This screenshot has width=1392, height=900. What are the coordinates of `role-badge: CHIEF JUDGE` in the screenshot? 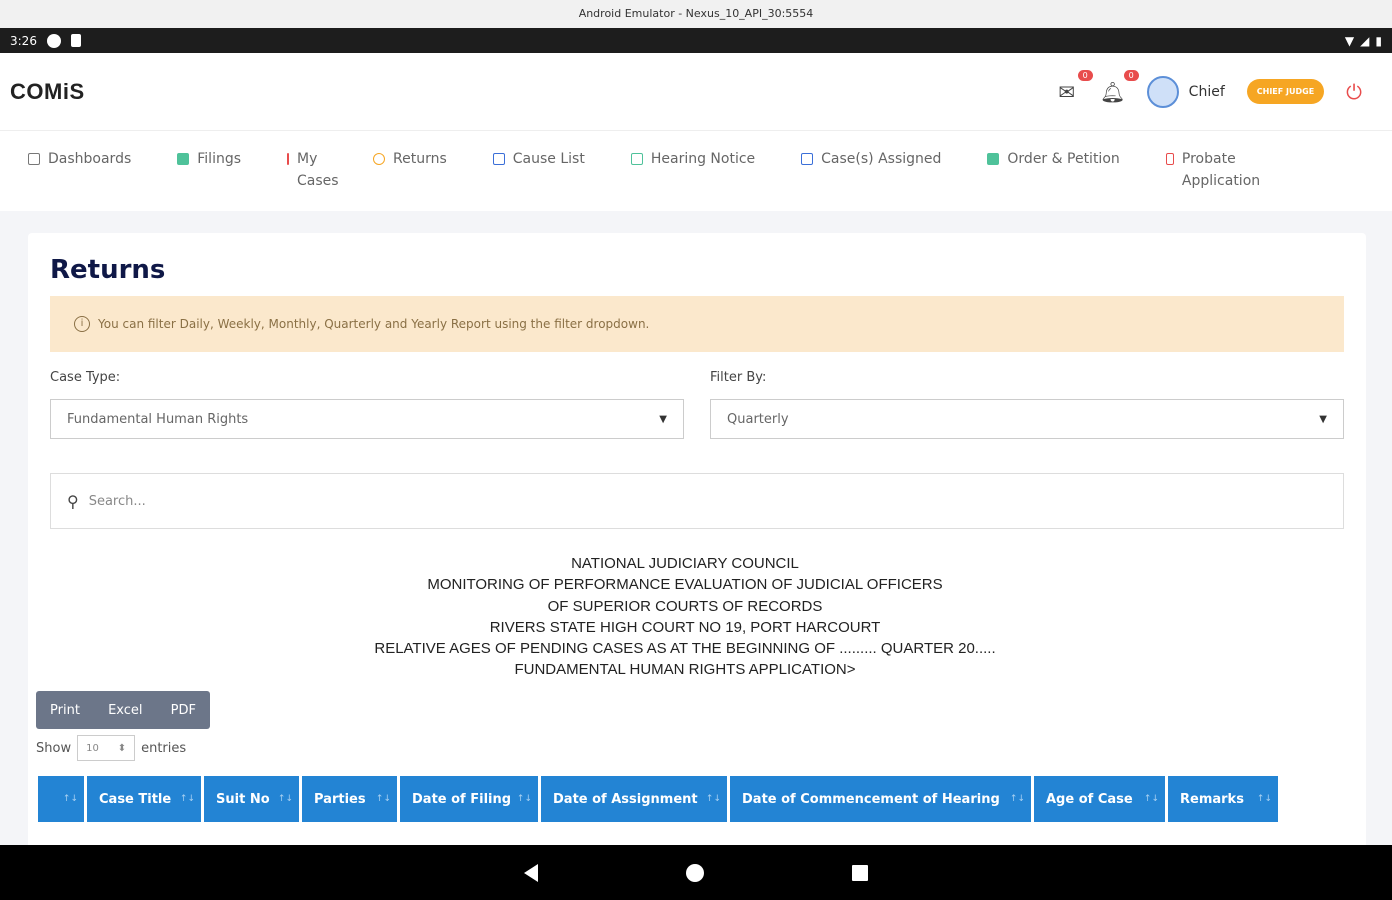 It's located at (1285, 91).